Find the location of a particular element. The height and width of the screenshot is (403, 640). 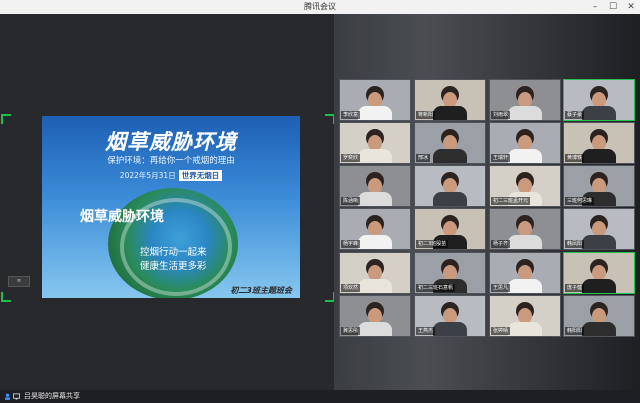

participant-tile: 项欢然 is located at coordinates (375, 273).